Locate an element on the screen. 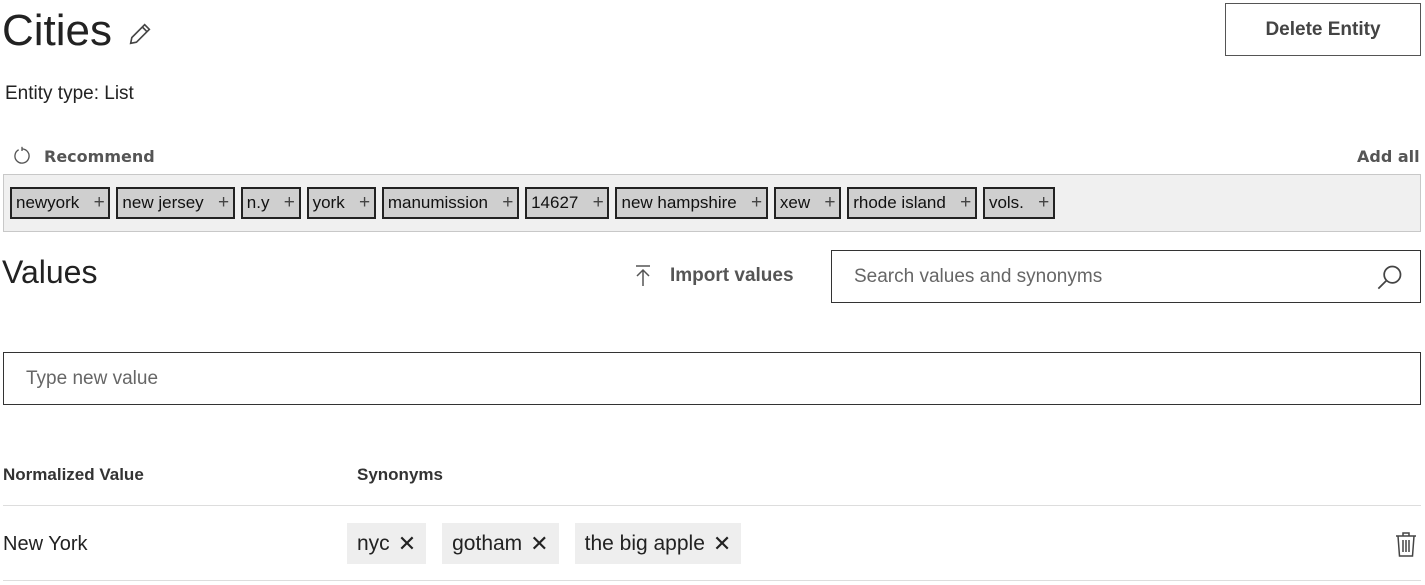  recommendation-chip: york + is located at coordinates (341, 203).